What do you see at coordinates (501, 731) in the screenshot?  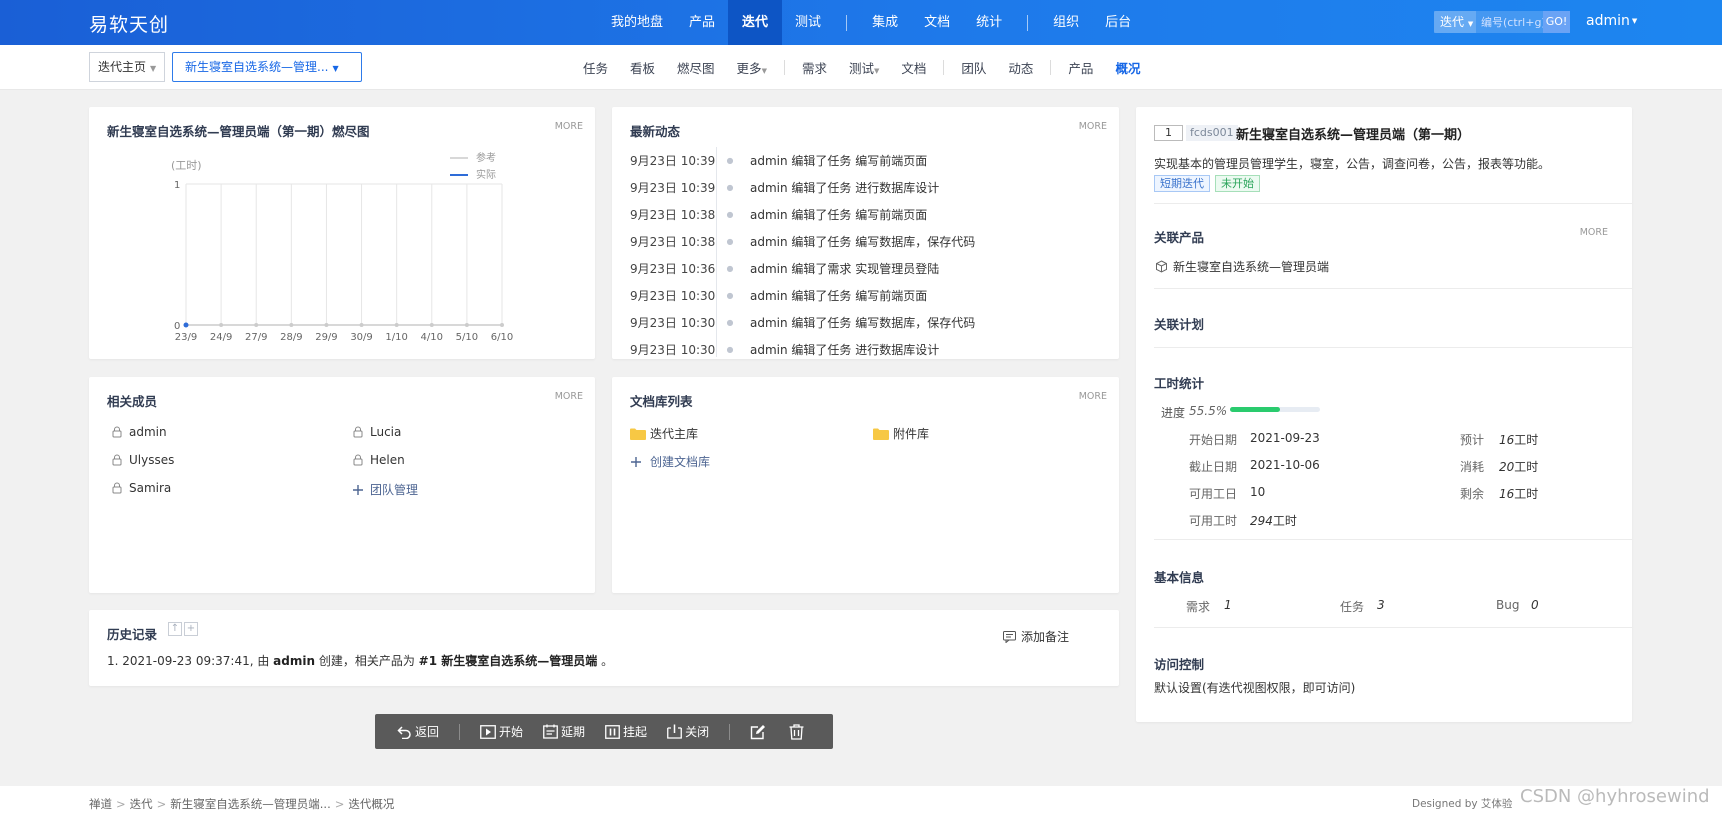 I see `start-button: 开始` at bounding box center [501, 731].